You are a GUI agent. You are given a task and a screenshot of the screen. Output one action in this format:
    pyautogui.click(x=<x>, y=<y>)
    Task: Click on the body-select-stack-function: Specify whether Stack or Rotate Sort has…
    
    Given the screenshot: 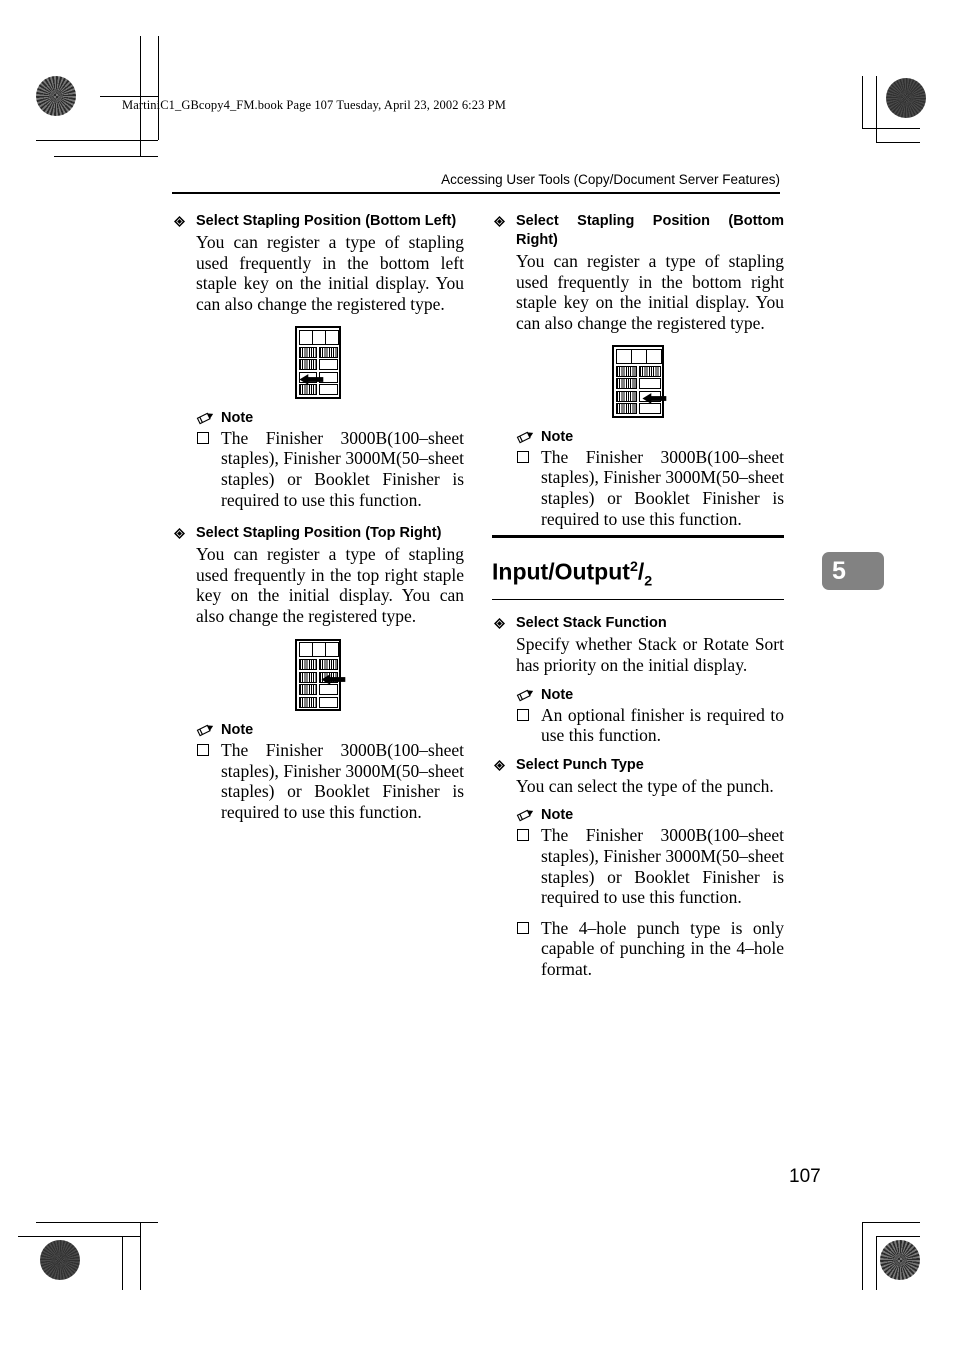 What is the action you would take?
    pyautogui.click(x=650, y=655)
    